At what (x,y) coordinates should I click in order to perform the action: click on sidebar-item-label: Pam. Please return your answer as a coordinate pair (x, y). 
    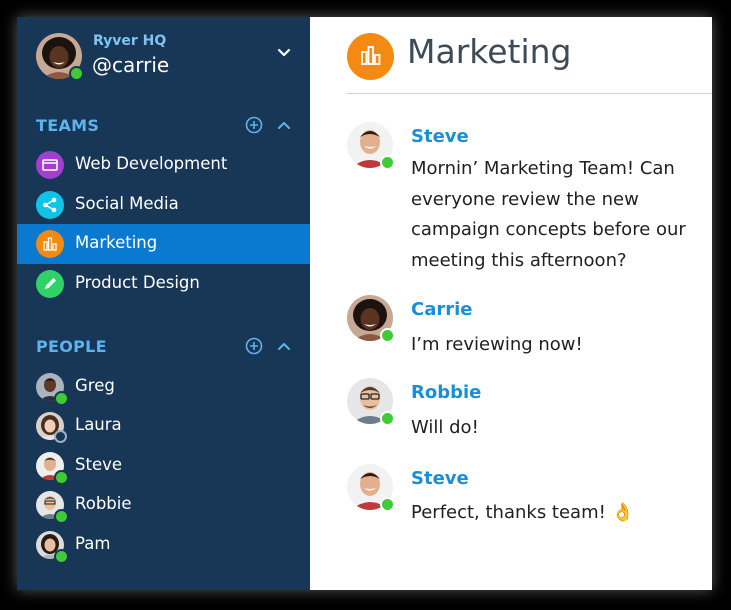
    Looking at the image, I should click on (93, 543).